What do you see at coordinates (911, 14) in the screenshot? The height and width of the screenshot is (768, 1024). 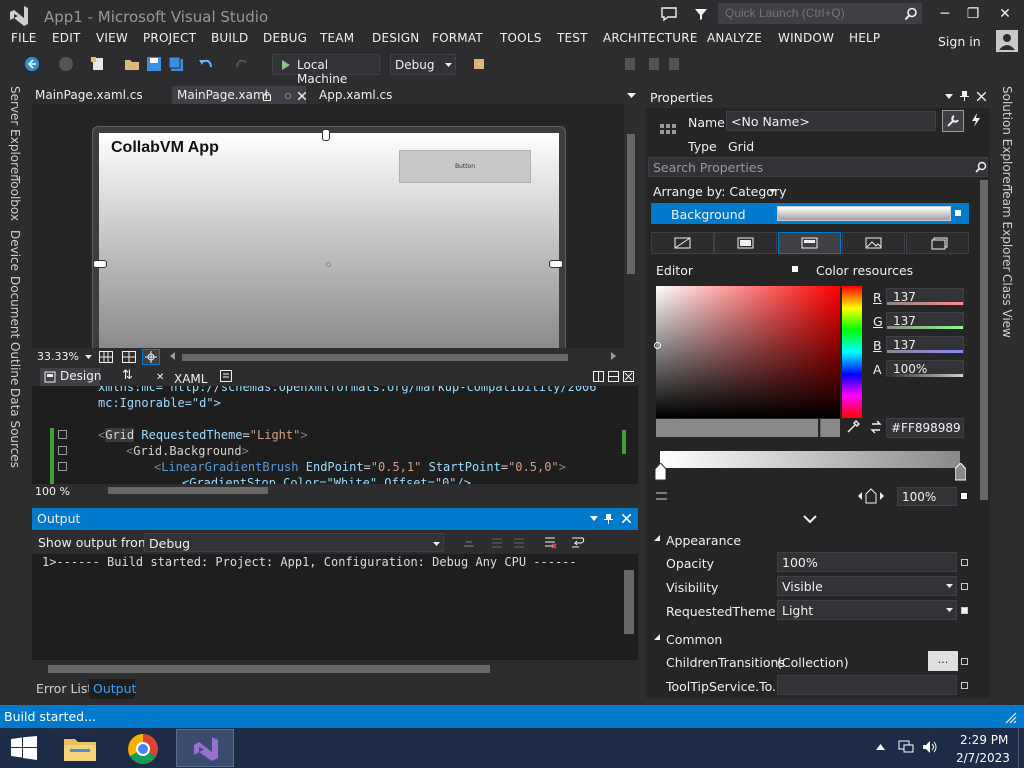 I see `search-icon` at bounding box center [911, 14].